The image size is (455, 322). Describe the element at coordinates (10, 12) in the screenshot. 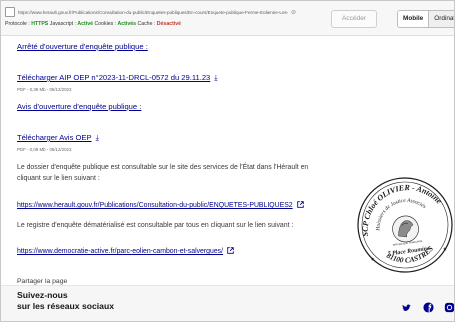

I see `url-checkbox` at that location.